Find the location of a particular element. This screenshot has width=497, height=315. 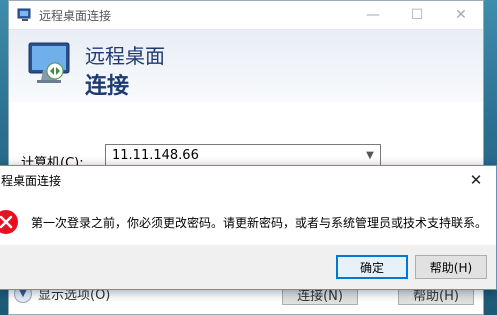

window-controls: — ☐ ✕ is located at coordinates (417, 15).